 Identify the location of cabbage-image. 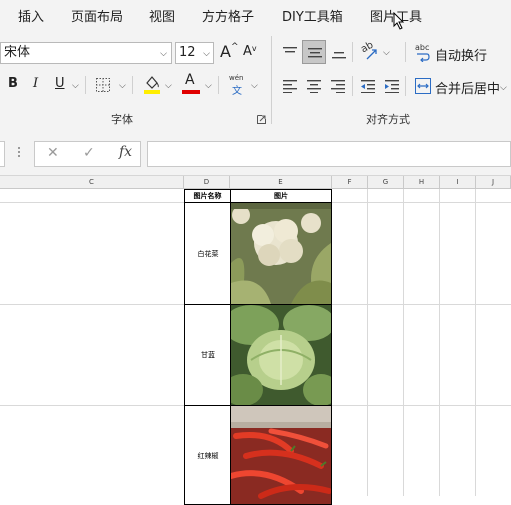
(281, 355).